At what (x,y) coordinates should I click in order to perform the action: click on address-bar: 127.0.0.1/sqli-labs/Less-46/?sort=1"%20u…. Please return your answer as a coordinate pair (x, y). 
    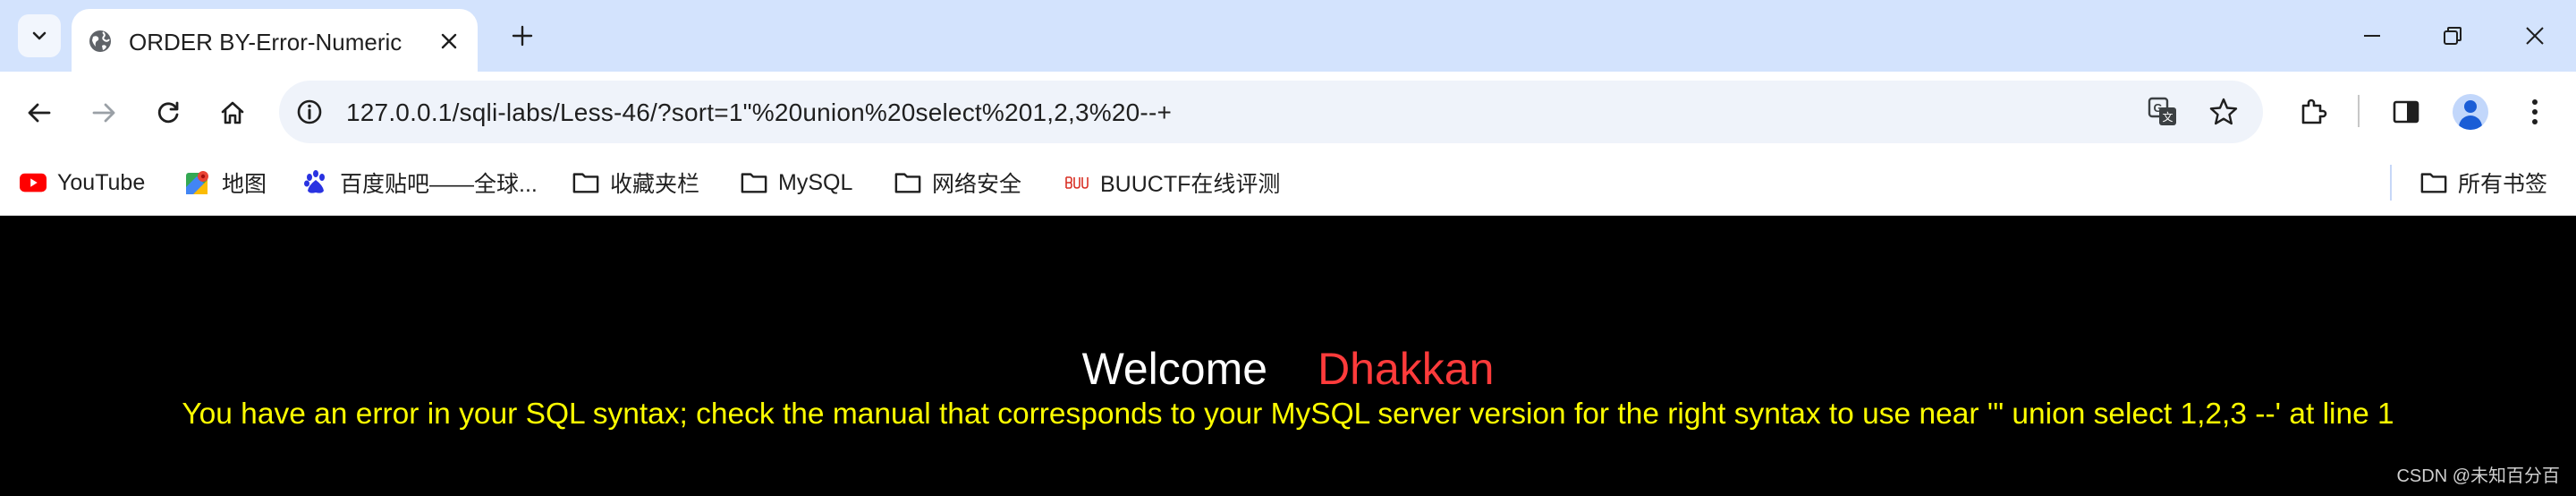
    Looking at the image, I should click on (1271, 112).